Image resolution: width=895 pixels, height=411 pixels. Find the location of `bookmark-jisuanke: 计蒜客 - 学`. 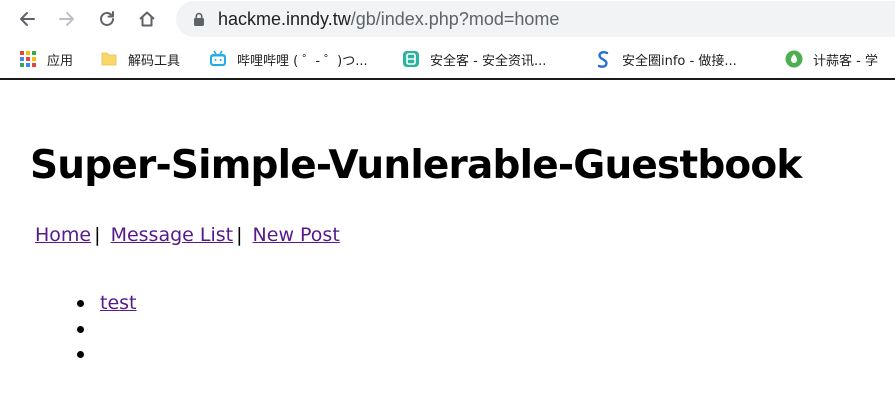

bookmark-jisuanke: 计蒜客 - 学 is located at coordinates (831, 59).